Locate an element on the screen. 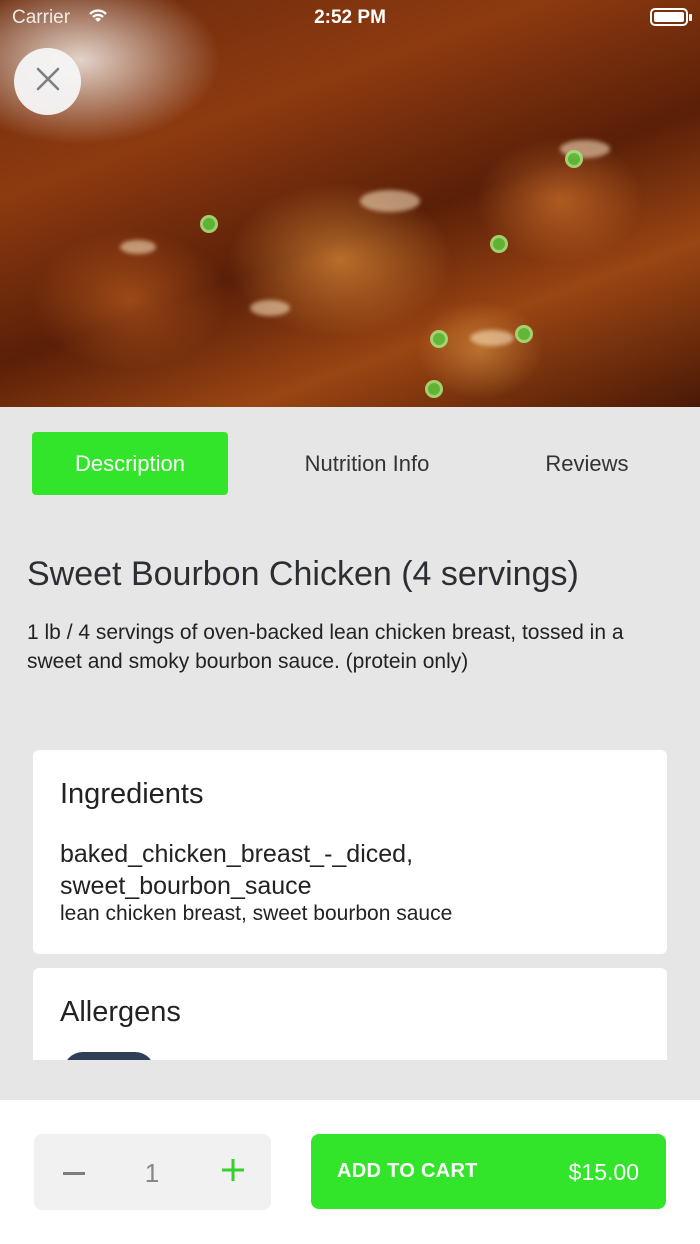 This screenshot has height=1244, width=700. decrement-button is located at coordinates (74, 1172).